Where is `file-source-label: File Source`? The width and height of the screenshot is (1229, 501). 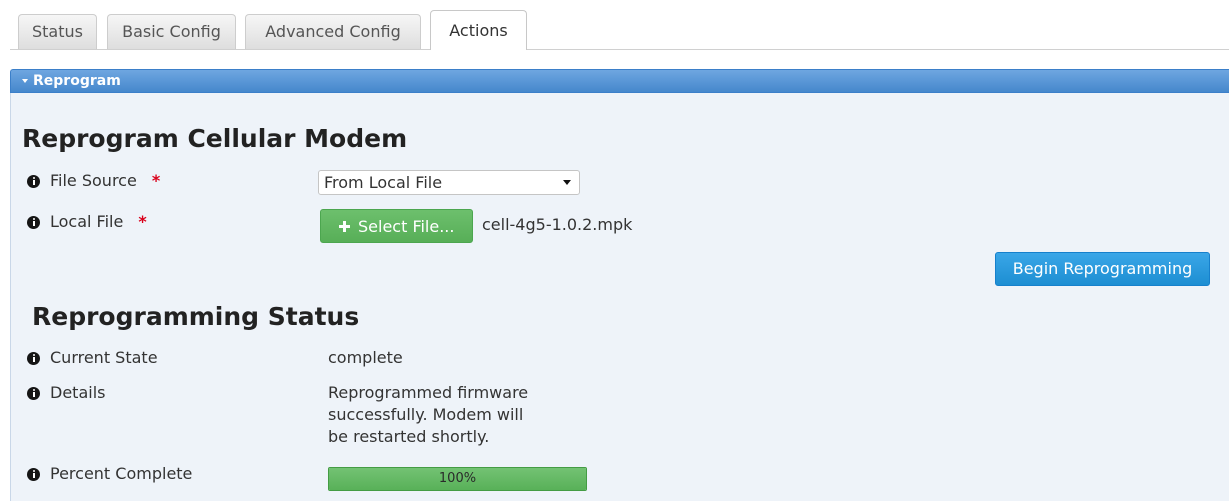 file-source-label: File Source is located at coordinates (93, 180).